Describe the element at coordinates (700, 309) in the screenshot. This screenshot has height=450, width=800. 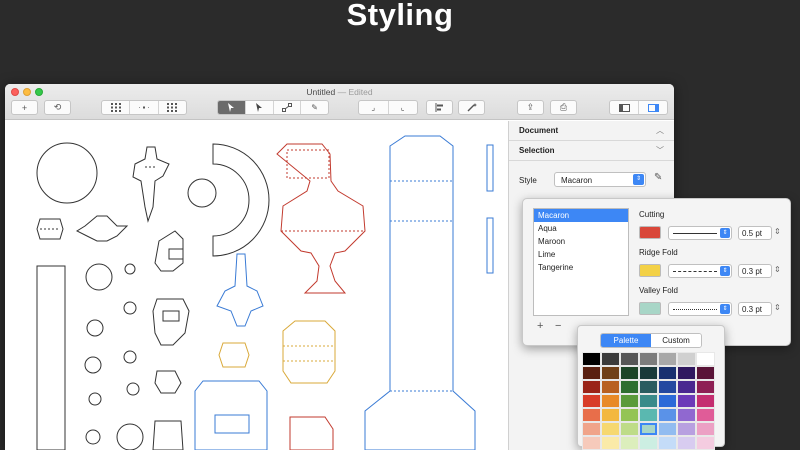
I see `valley-fold-line-style-dropdown: ⇕` at that location.